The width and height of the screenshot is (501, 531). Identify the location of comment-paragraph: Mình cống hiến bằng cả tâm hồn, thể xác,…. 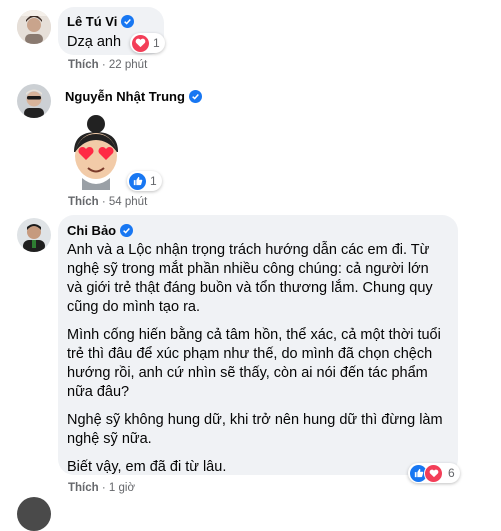
(254, 363).